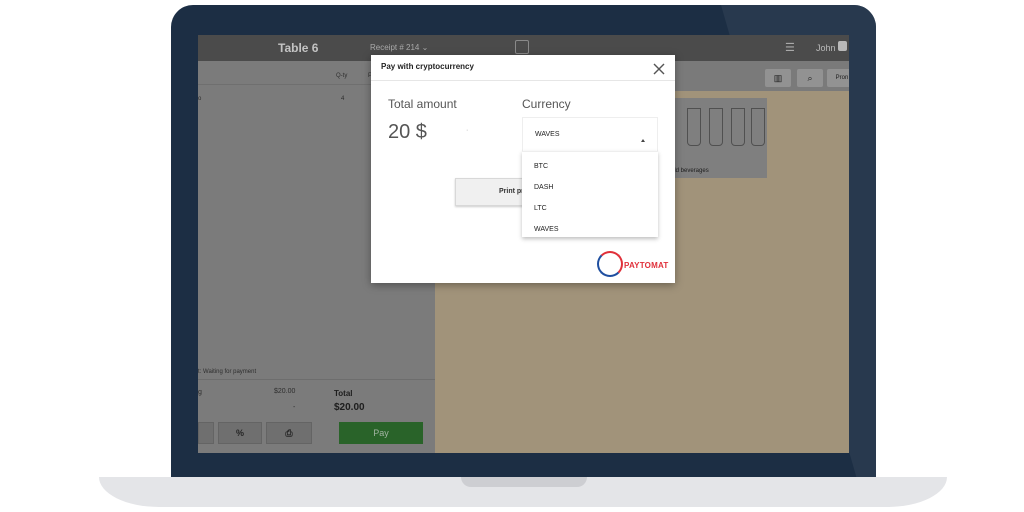  Describe the element at coordinates (541, 166) in the screenshot. I see `currency-option-btc: BTC` at that location.